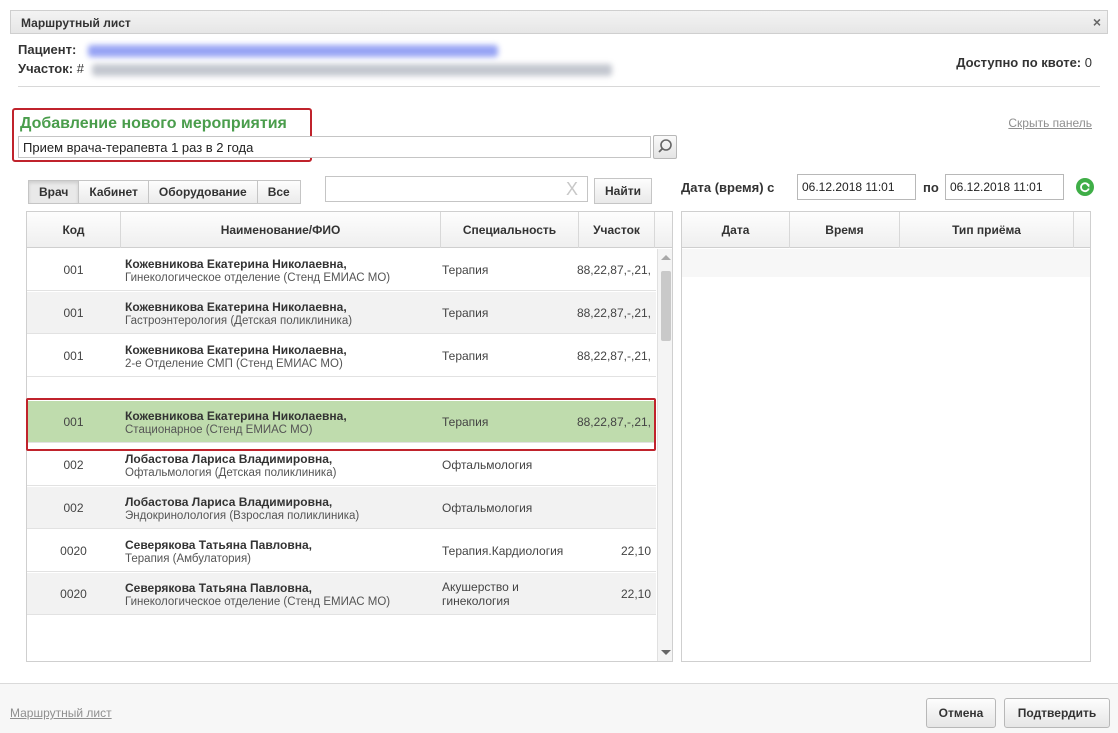 This screenshot has width=1118, height=733. Describe the element at coordinates (845, 230) in the screenshot. I see `column-header-time: Время` at that location.